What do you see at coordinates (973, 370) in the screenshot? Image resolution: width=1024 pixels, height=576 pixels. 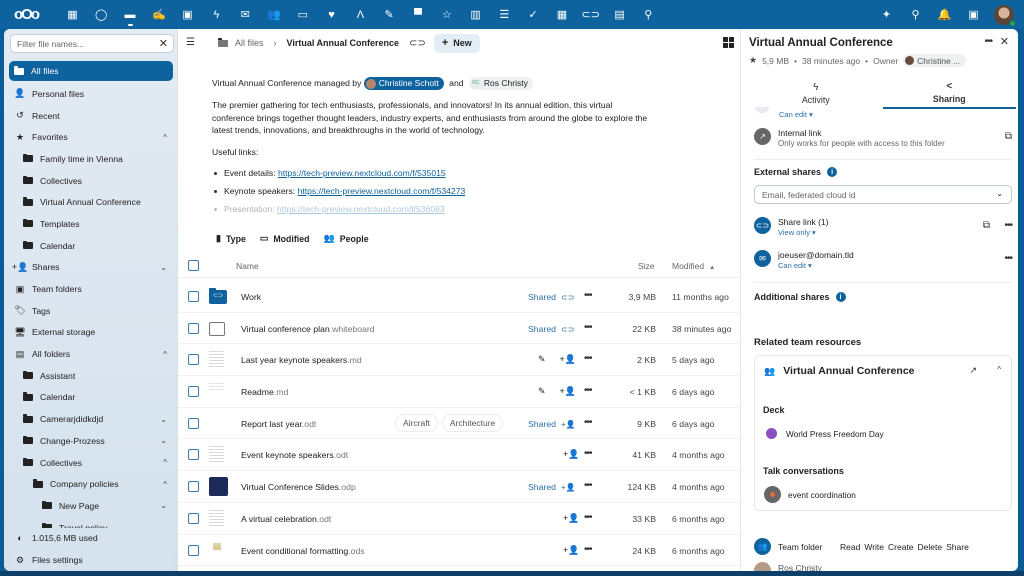 I see `open-external-icon: ↗` at bounding box center [973, 370].